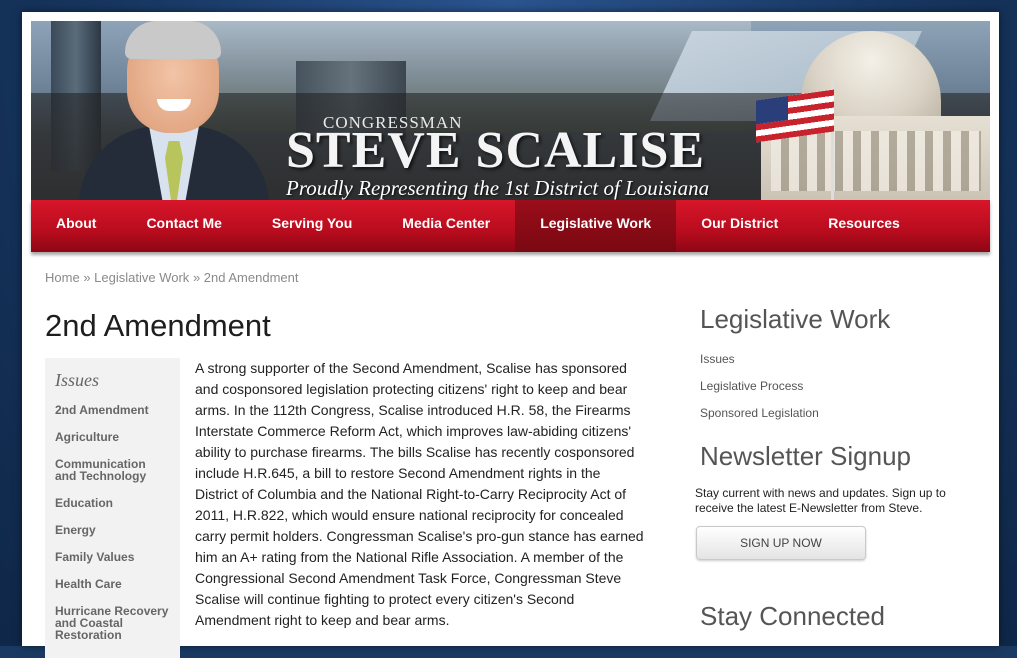 The width and height of the screenshot is (1017, 658). What do you see at coordinates (717, 359) in the screenshot?
I see `sidebar-link-issues: Issues` at bounding box center [717, 359].